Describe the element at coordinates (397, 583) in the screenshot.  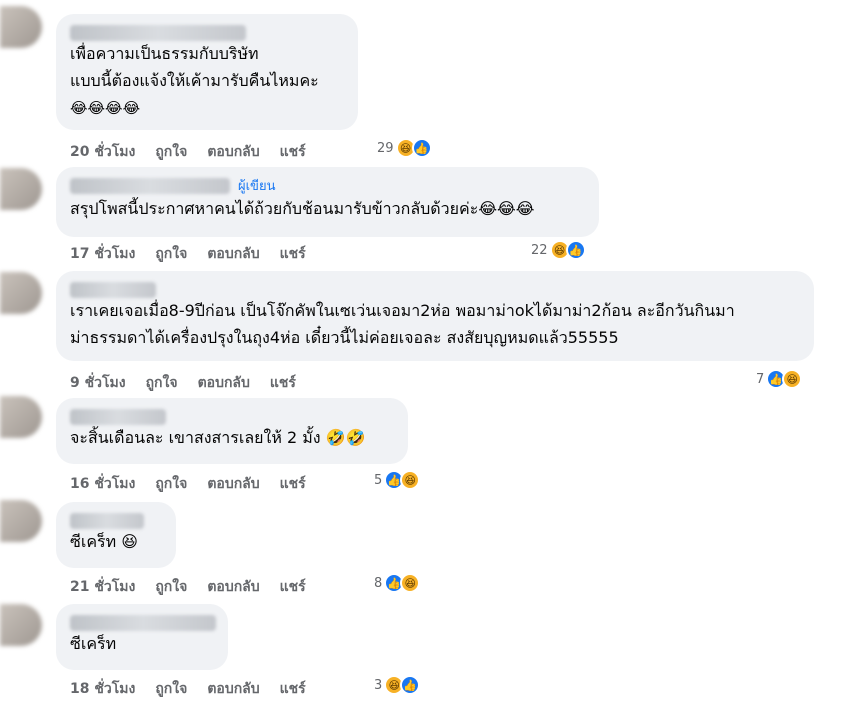
I see `reaction-summary: 8 👍 😆` at that location.